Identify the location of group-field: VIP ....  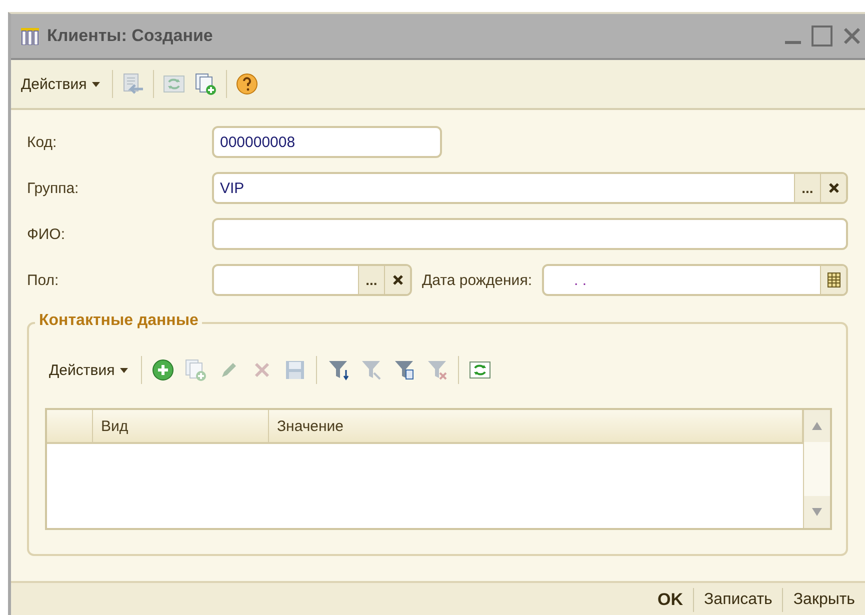
(530, 188).